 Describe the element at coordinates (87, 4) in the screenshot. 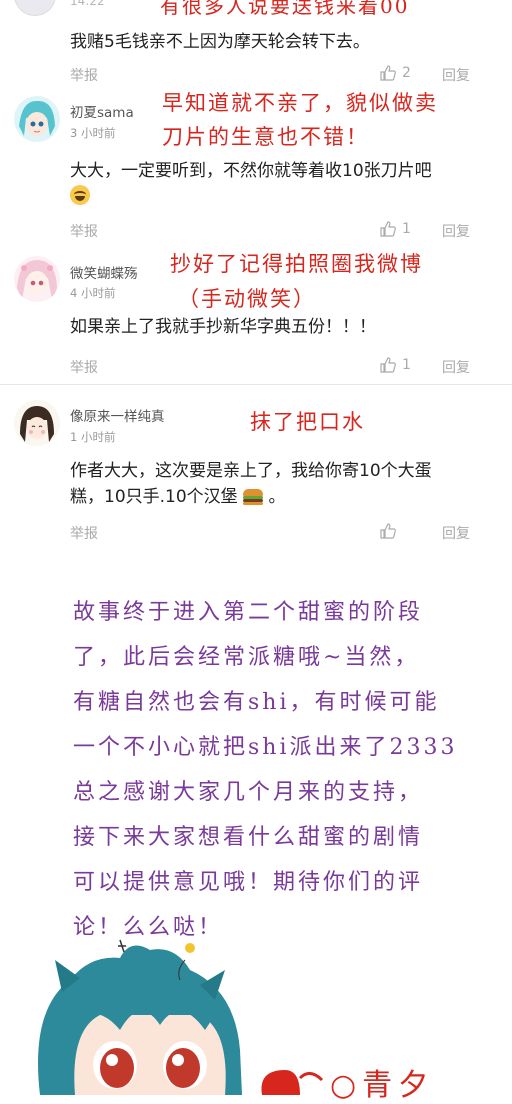

I see `timestamp: 14:22` at that location.